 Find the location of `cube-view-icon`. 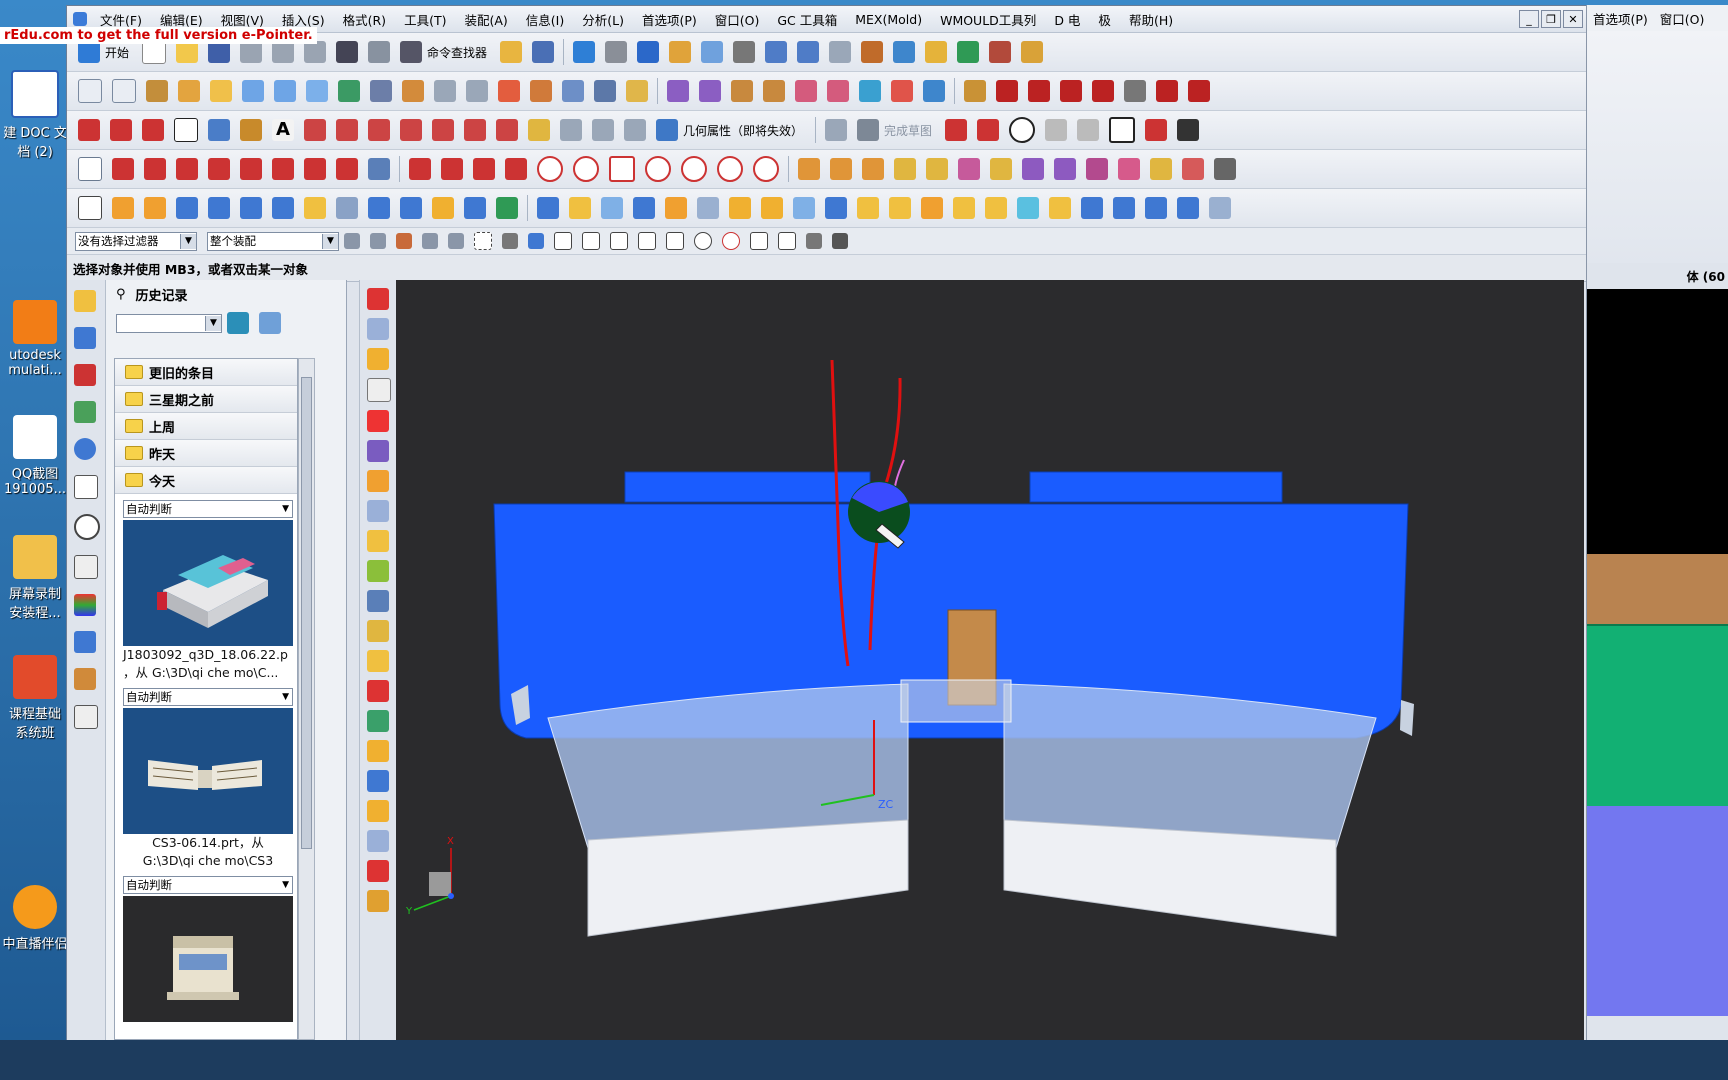

cube-view-icon is located at coordinates (648, 52).